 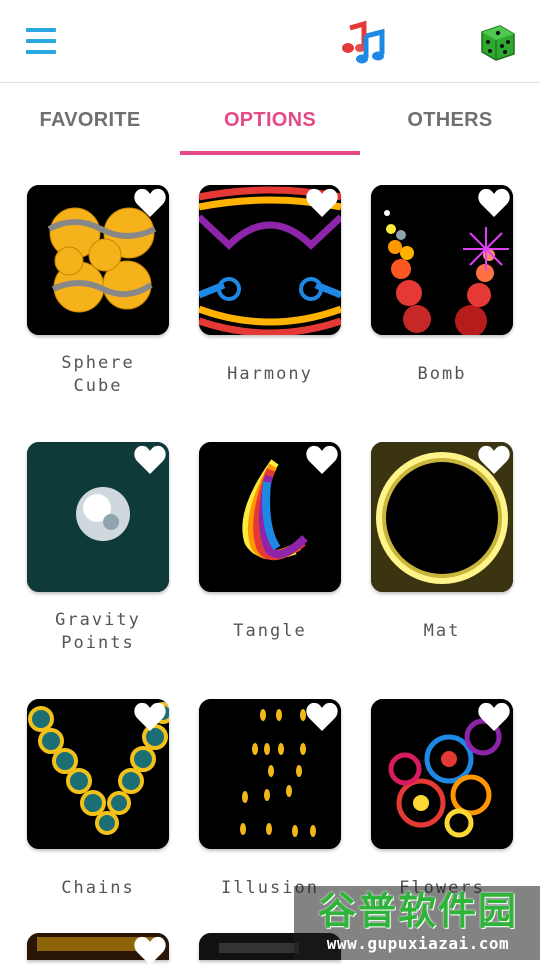 I want to click on visualizer-name: Harmony, so click(x=270, y=374).